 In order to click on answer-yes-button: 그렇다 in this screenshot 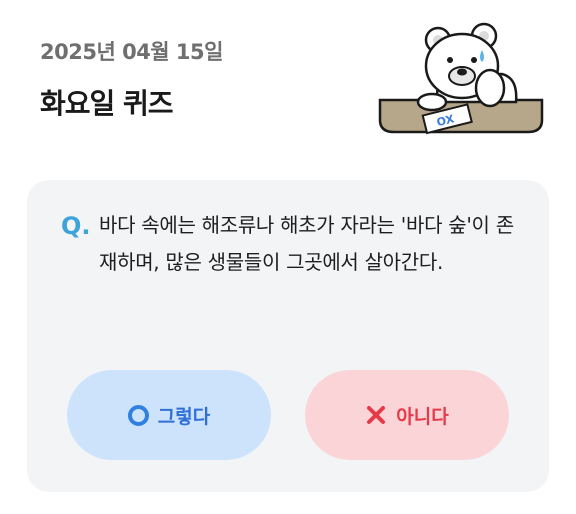, I will do `click(169, 415)`.